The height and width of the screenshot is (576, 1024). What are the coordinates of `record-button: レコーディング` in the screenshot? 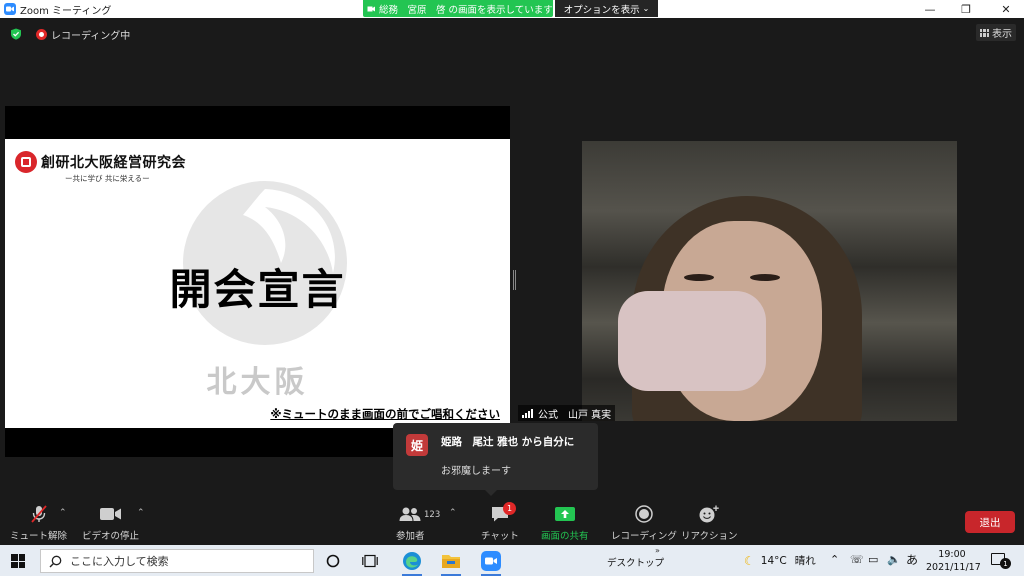 It's located at (644, 523).